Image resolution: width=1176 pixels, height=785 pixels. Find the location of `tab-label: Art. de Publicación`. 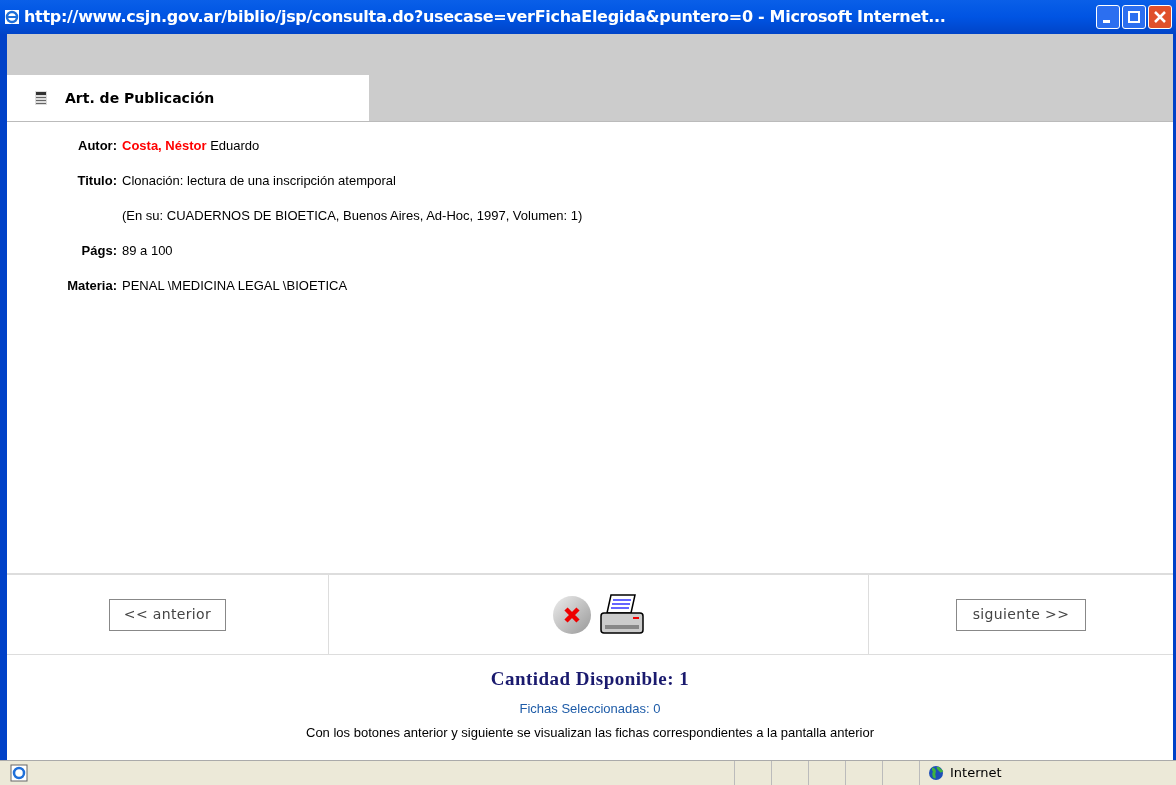

tab-label: Art. de Publicación is located at coordinates (140, 98).